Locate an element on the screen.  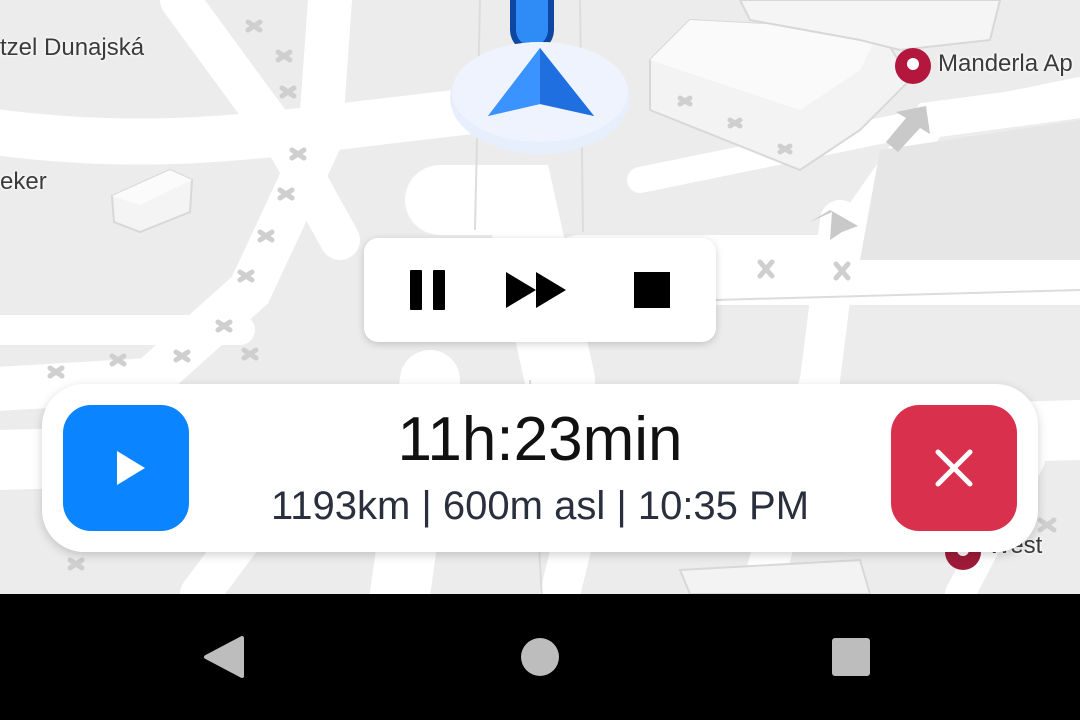
recents-button is located at coordinates (851, 657).